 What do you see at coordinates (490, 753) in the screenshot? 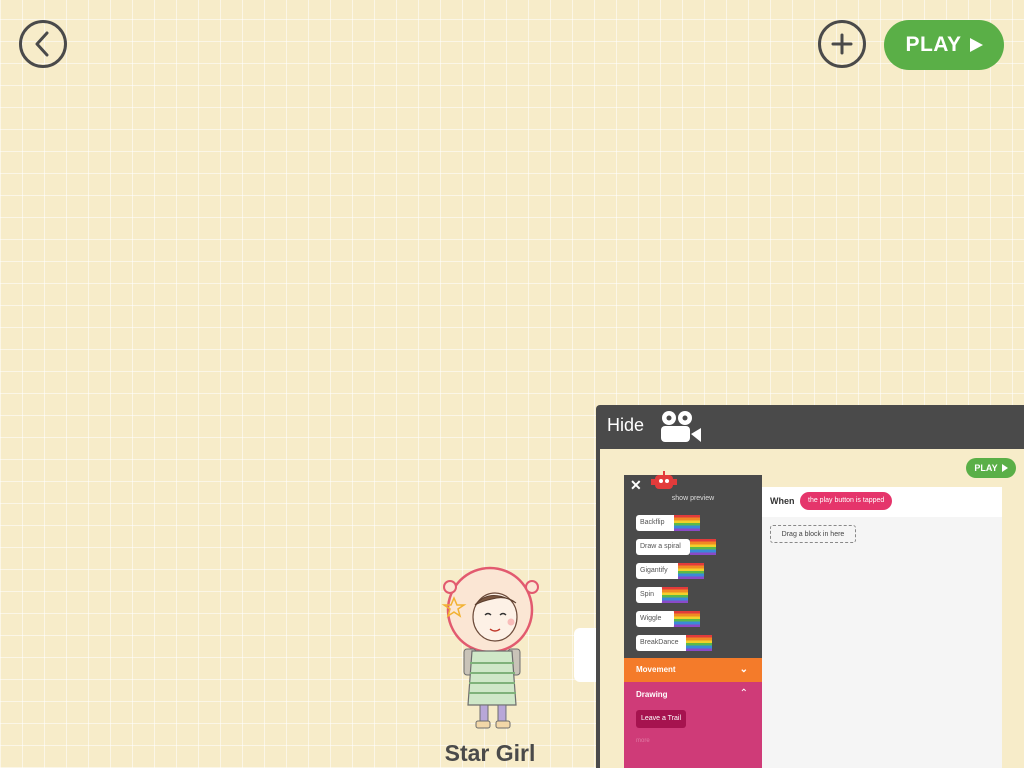
I see `character-name: Star Girl` at bounding box center [490, 753].